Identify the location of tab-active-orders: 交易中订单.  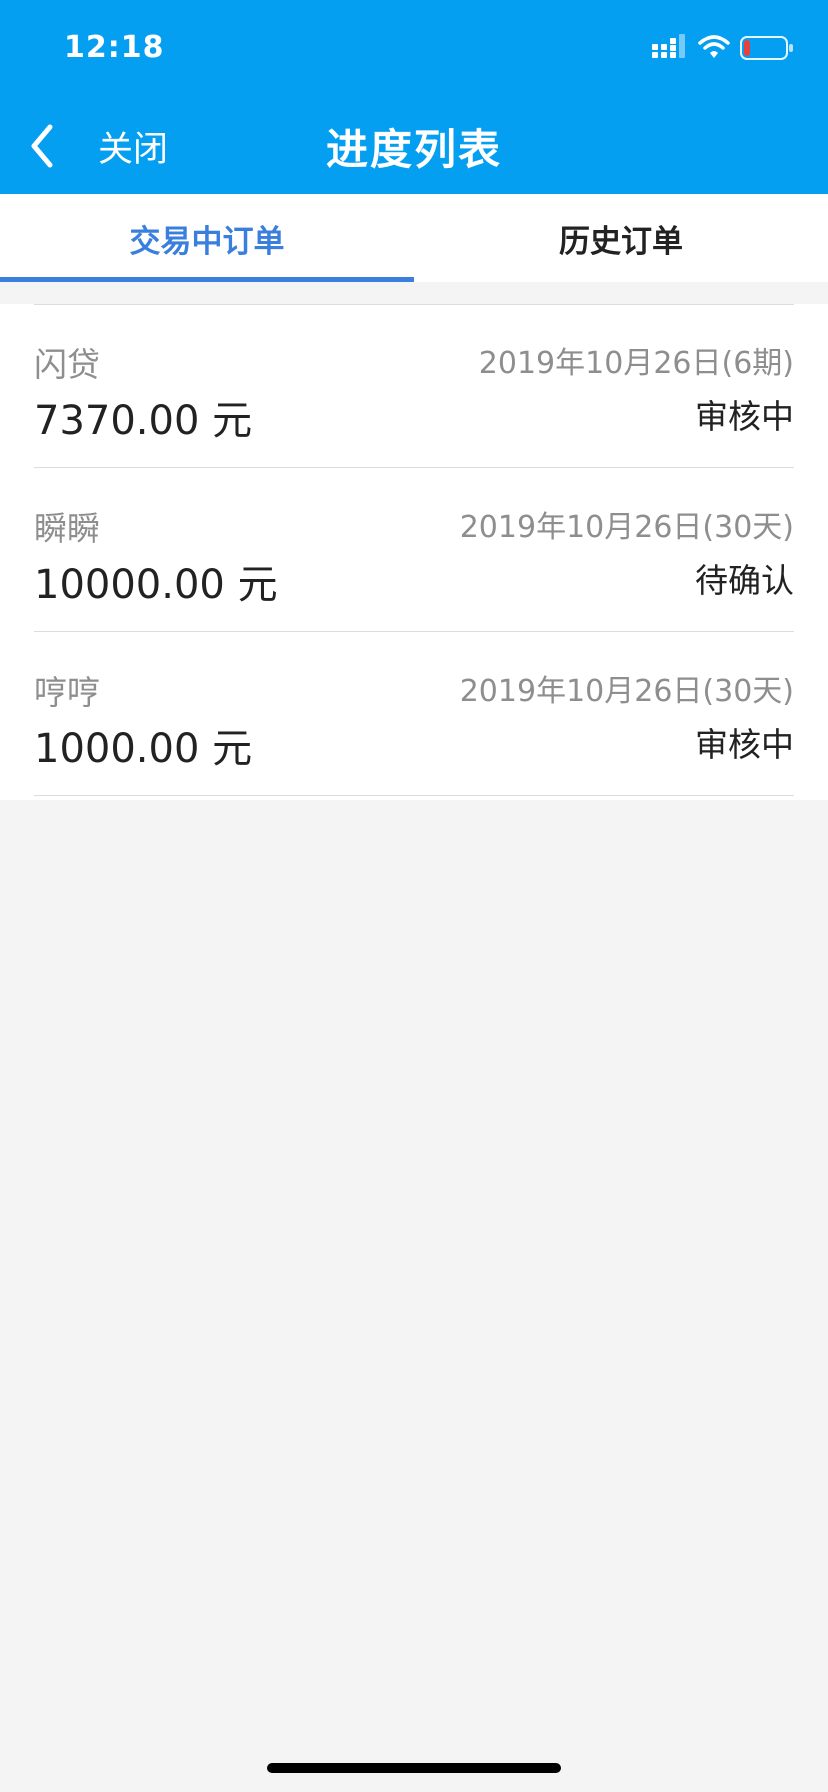
(207, 238).